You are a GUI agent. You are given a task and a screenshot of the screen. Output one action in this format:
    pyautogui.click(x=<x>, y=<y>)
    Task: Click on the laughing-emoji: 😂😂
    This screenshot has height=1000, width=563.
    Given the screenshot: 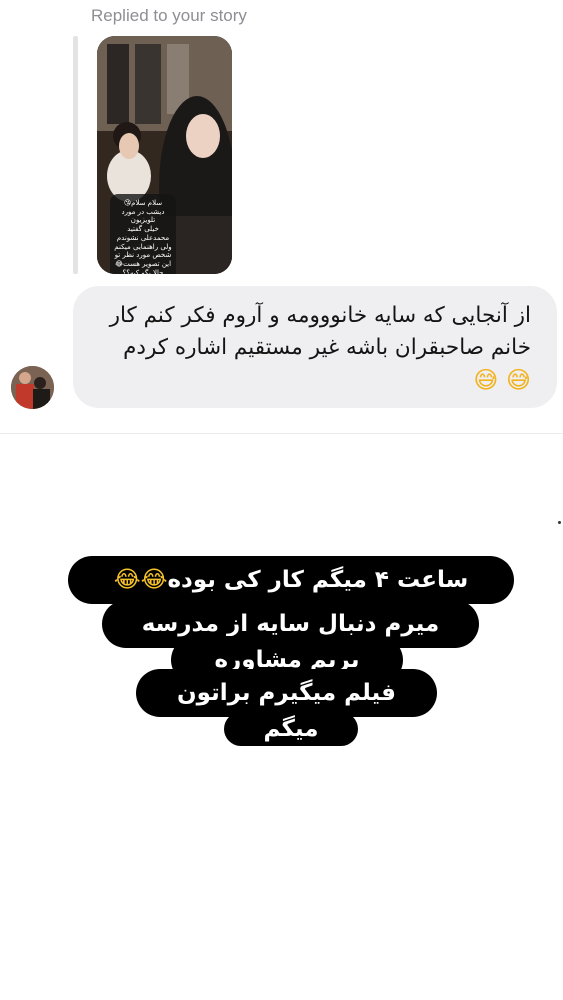 What is the action you would take?
    pyautogui.click(x=140, y=580)
    